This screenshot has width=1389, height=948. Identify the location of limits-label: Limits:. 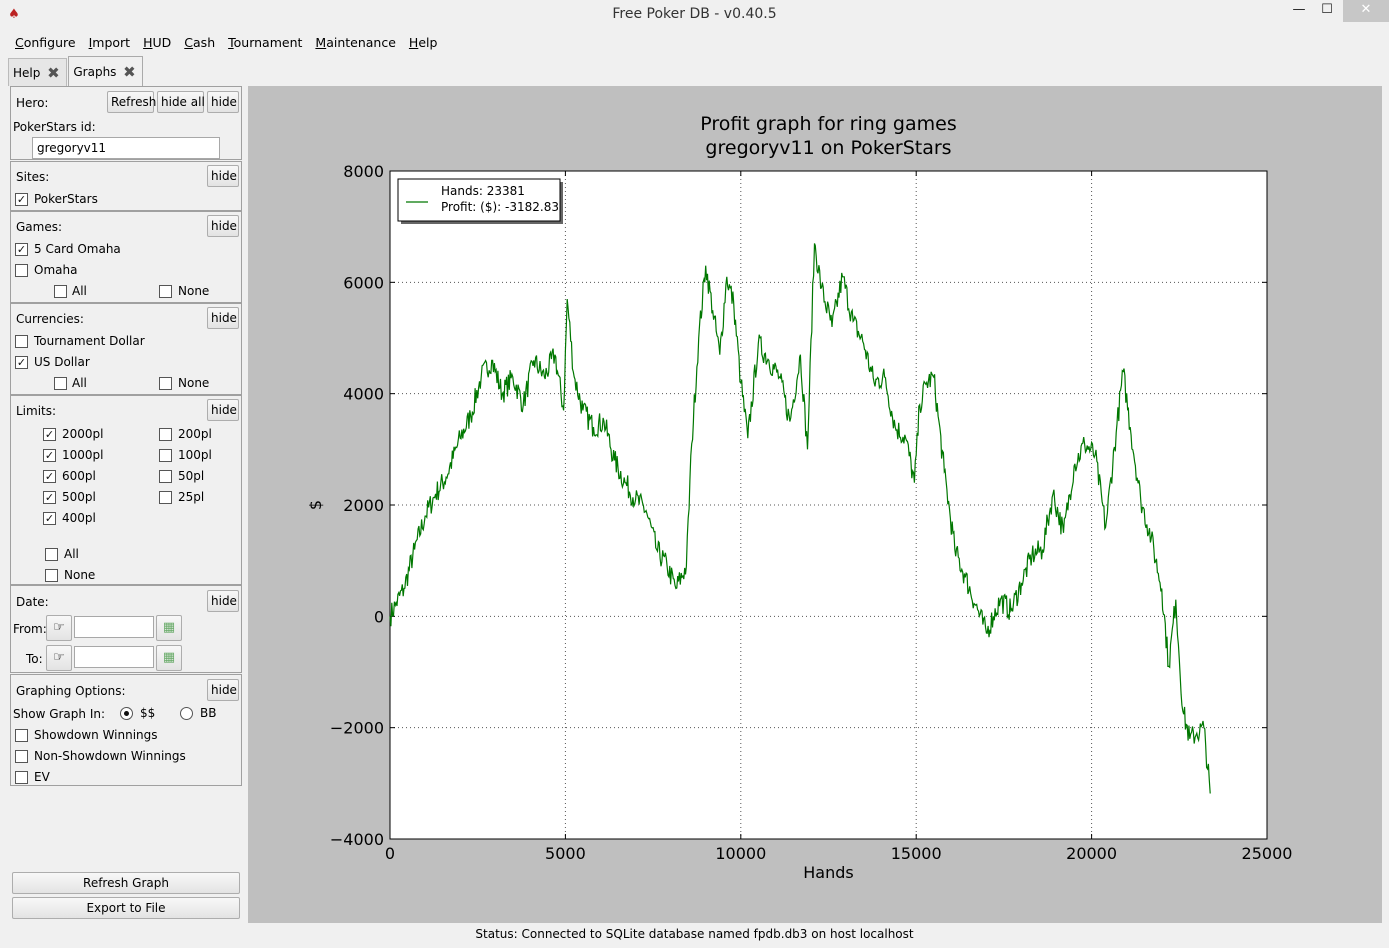
(36, 411).